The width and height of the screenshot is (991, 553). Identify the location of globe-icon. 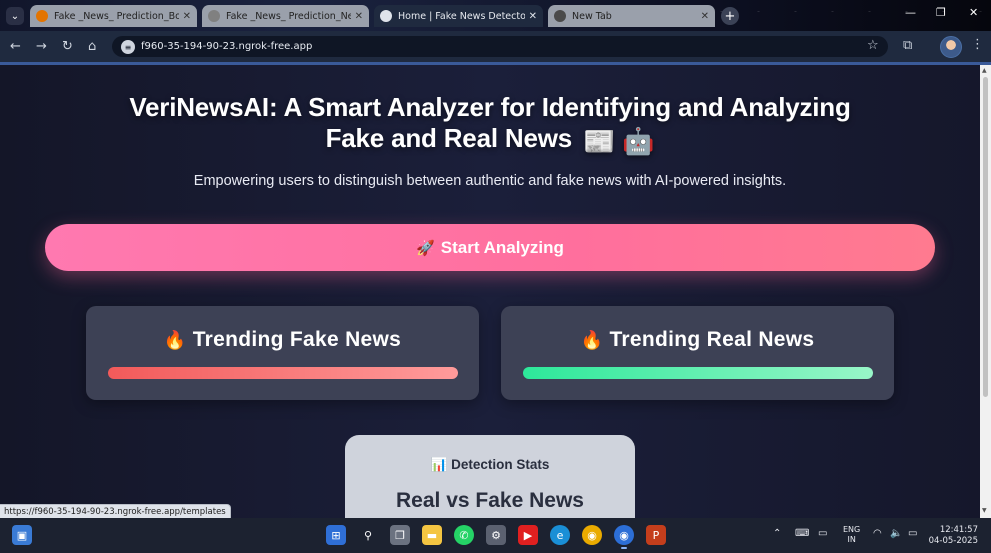
(386, 16).